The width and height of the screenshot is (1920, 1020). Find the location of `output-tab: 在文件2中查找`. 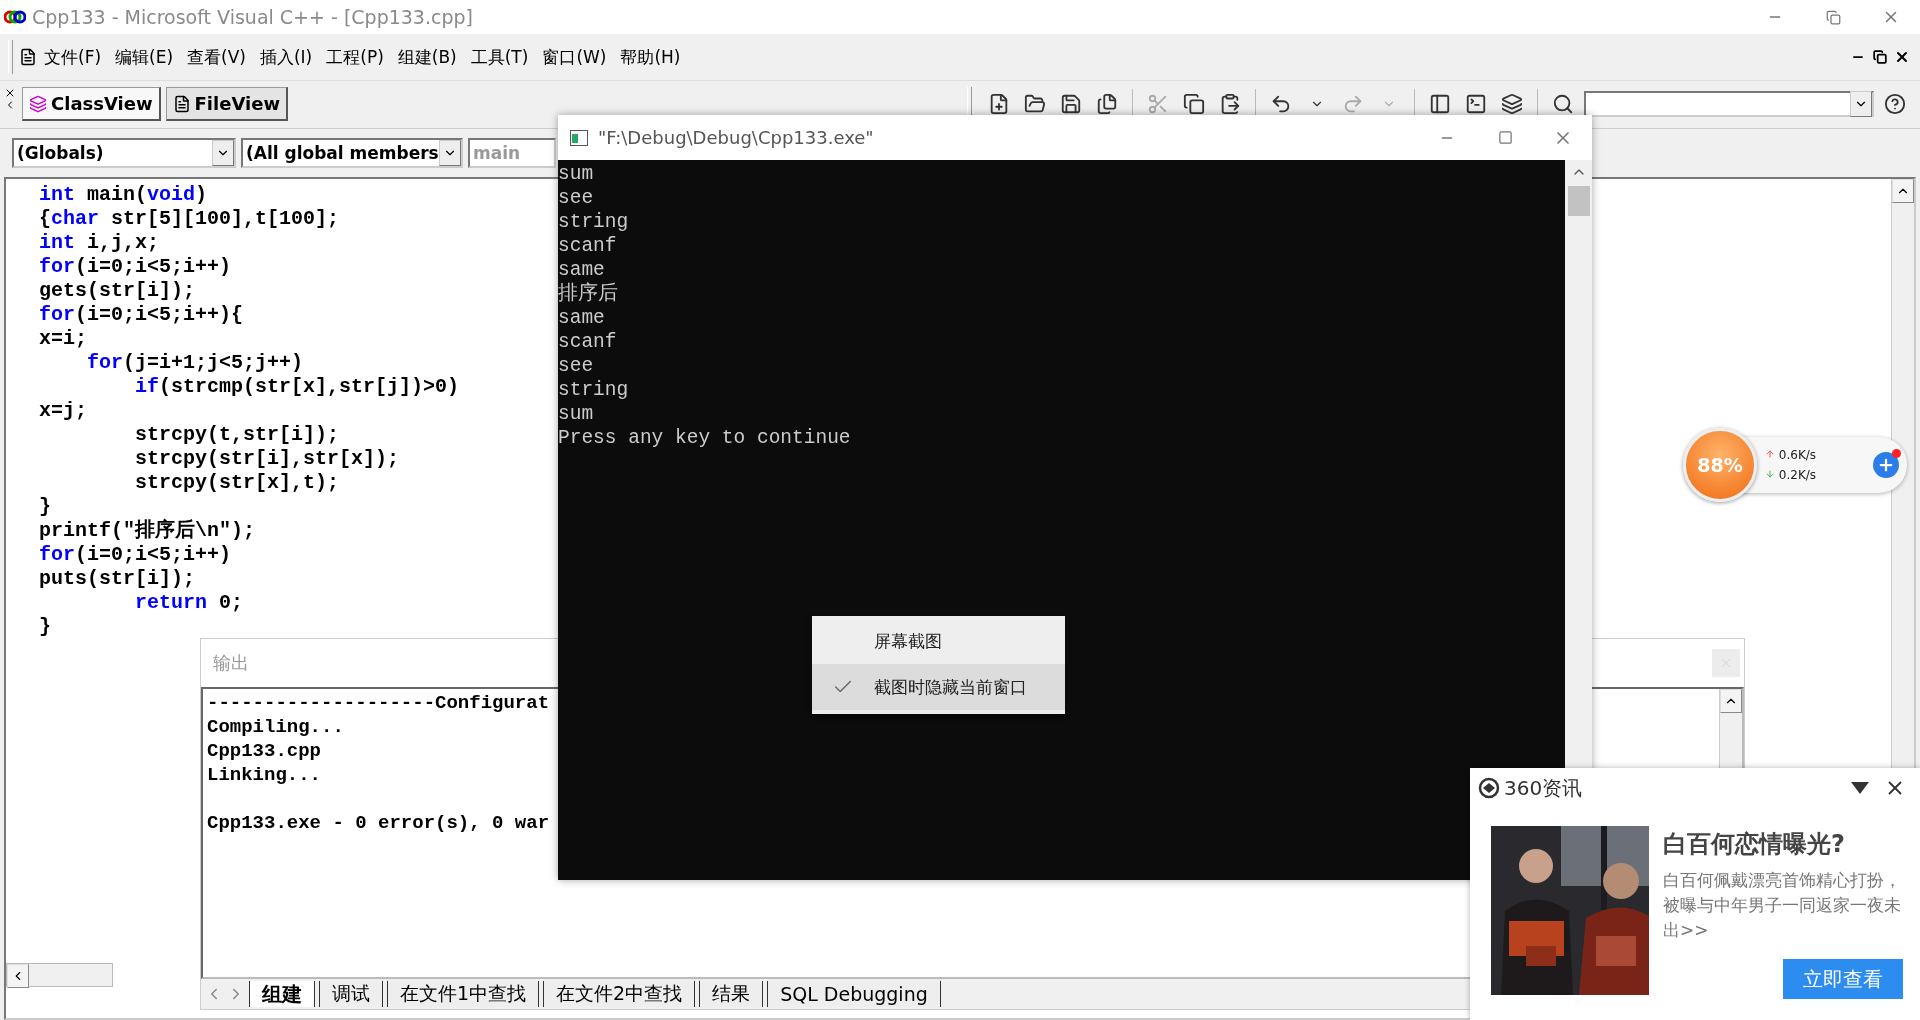

output-tab: 在文件2中查找 is located at coordinates (619, 994).